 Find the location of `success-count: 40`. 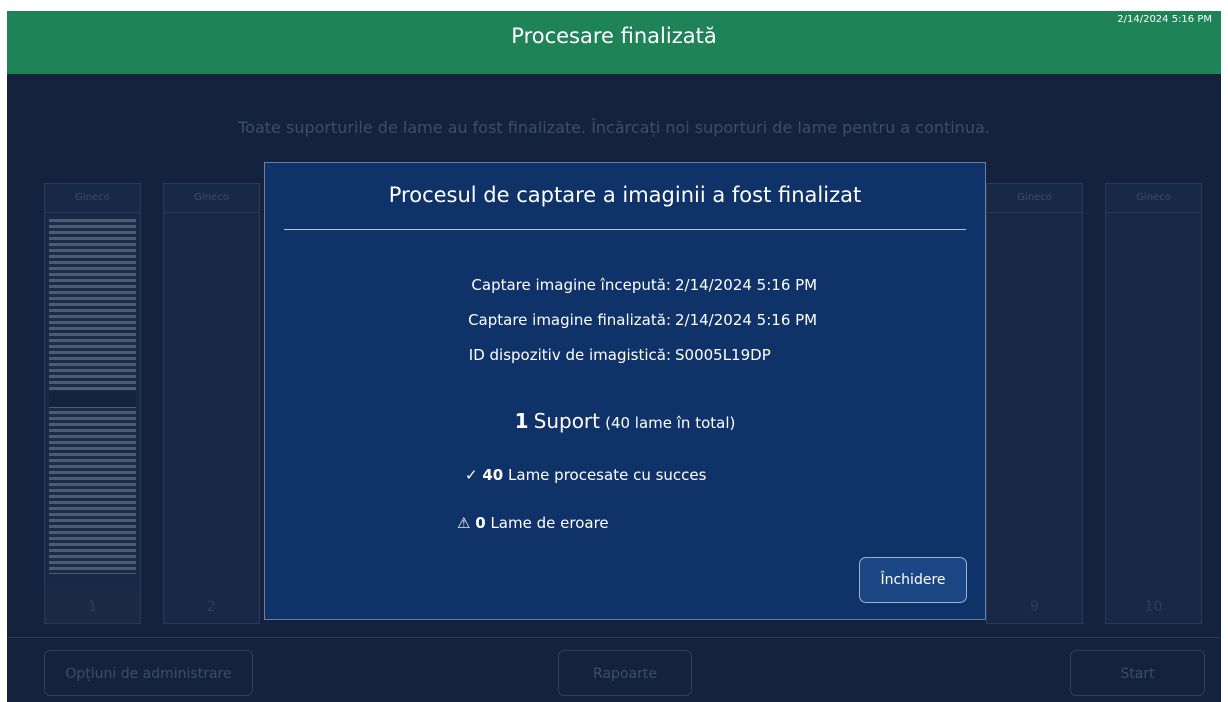

success-count: 40 is located at coordinates (493, 475).